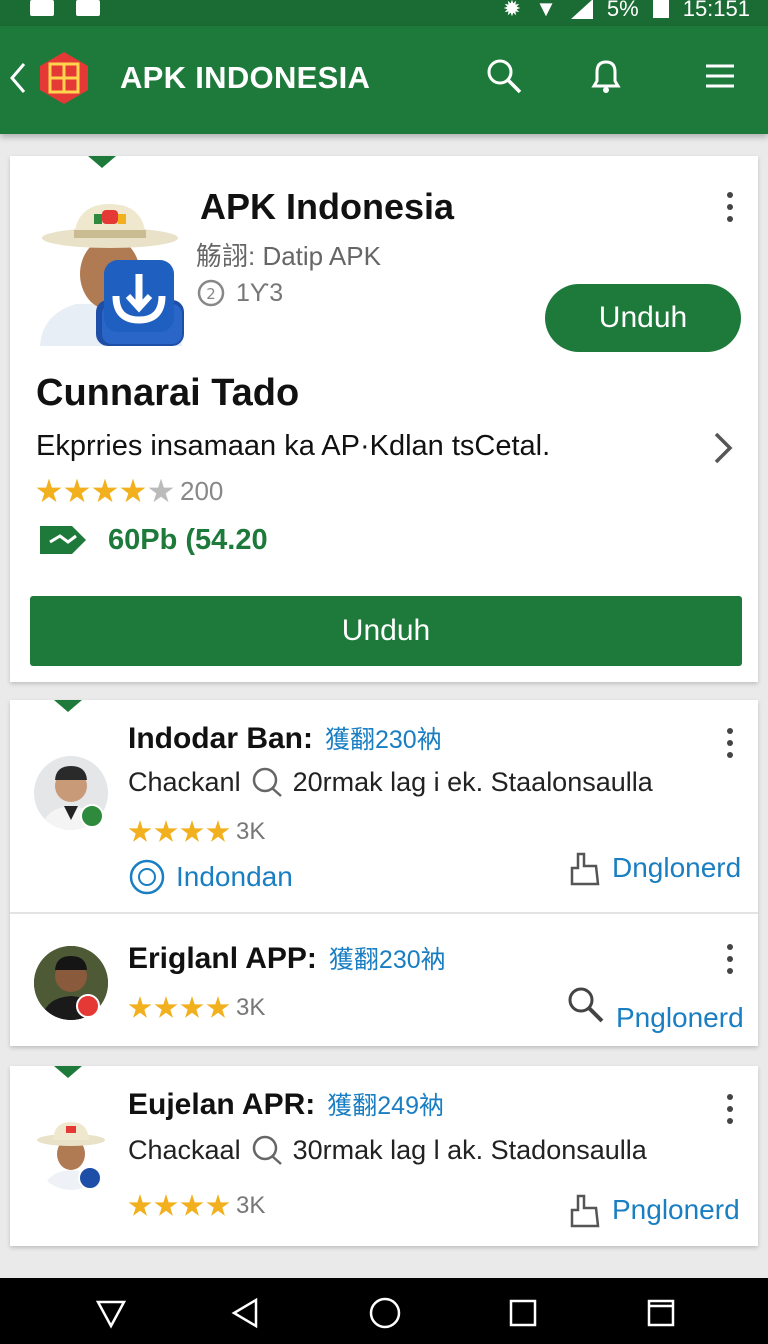 This screenshot has width=768, height=1344. Describe the element at coordinates (188, 539) in the screenshot. I see `price-value: 60Pb (54.20` at that location.